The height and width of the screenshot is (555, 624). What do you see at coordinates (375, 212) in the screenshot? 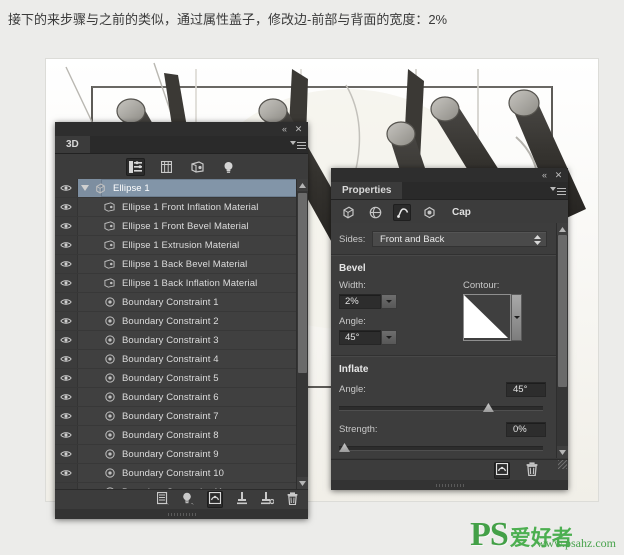
I see `deform-tab-icon` at bounding box center [375, 212].